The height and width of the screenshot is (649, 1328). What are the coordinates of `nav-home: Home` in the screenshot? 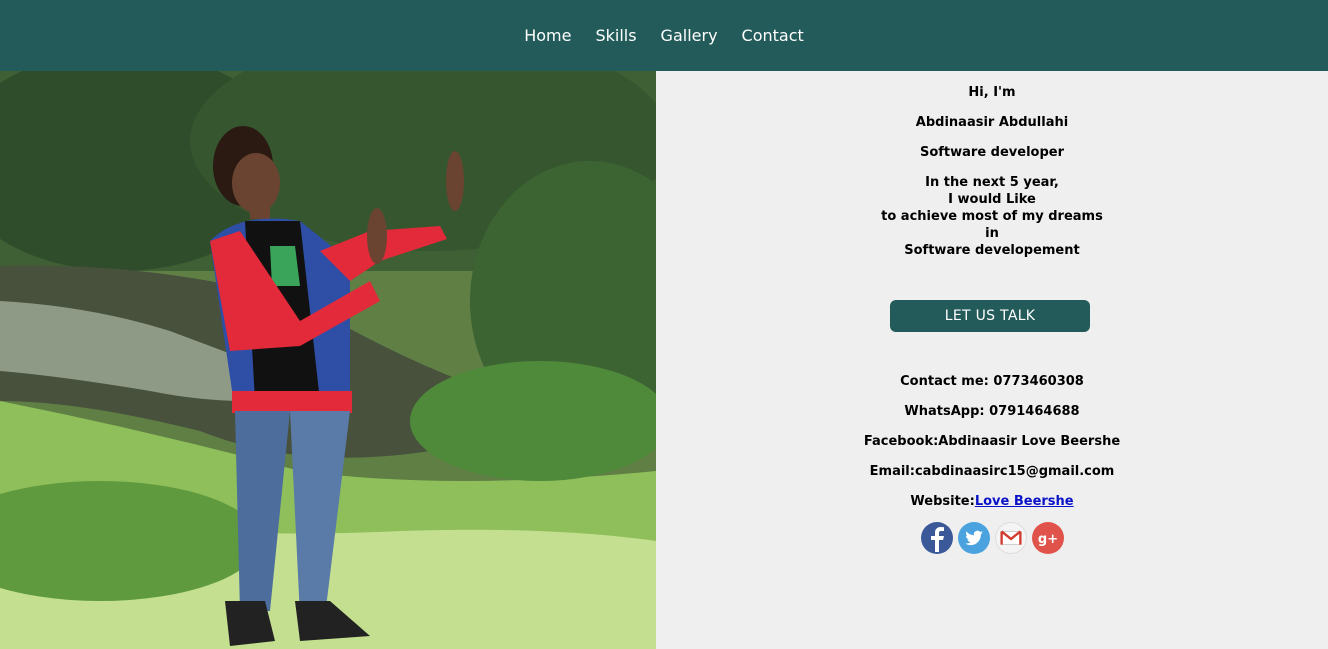 It's located at (547, 35).